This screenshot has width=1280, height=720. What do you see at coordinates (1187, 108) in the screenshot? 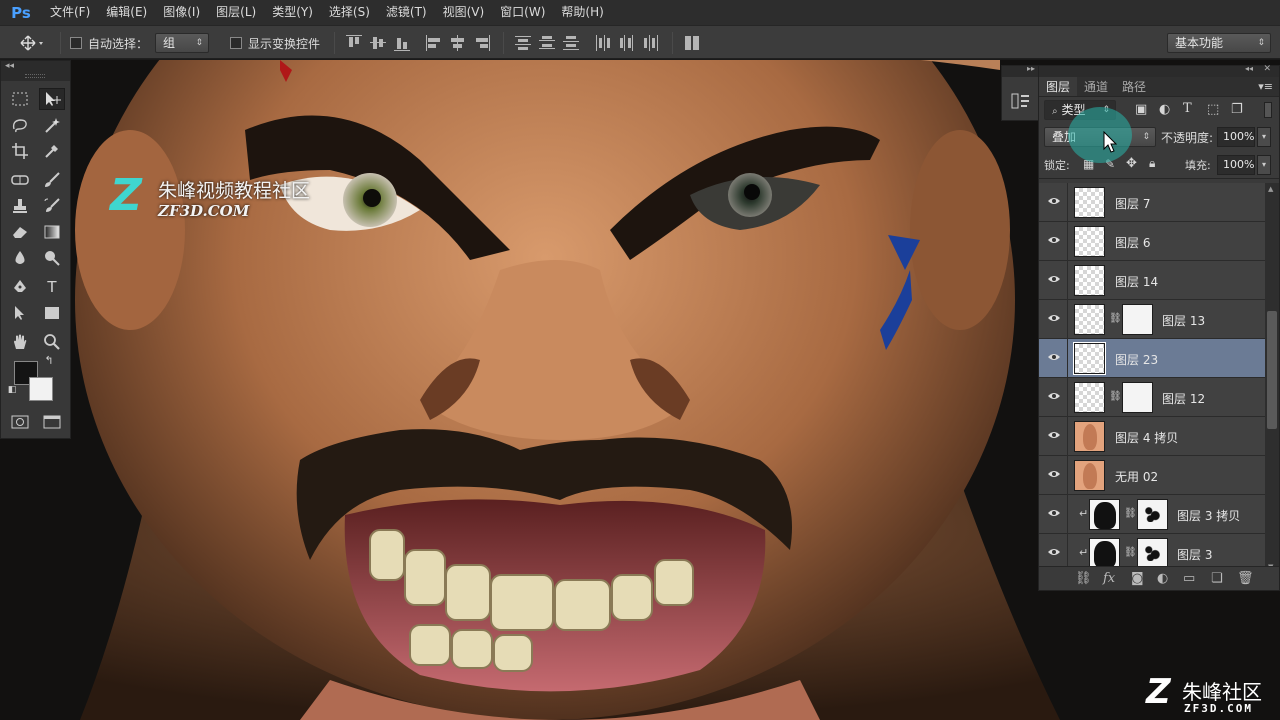
I see `filter-type-icon: T` at bounding box center [1187, 108].